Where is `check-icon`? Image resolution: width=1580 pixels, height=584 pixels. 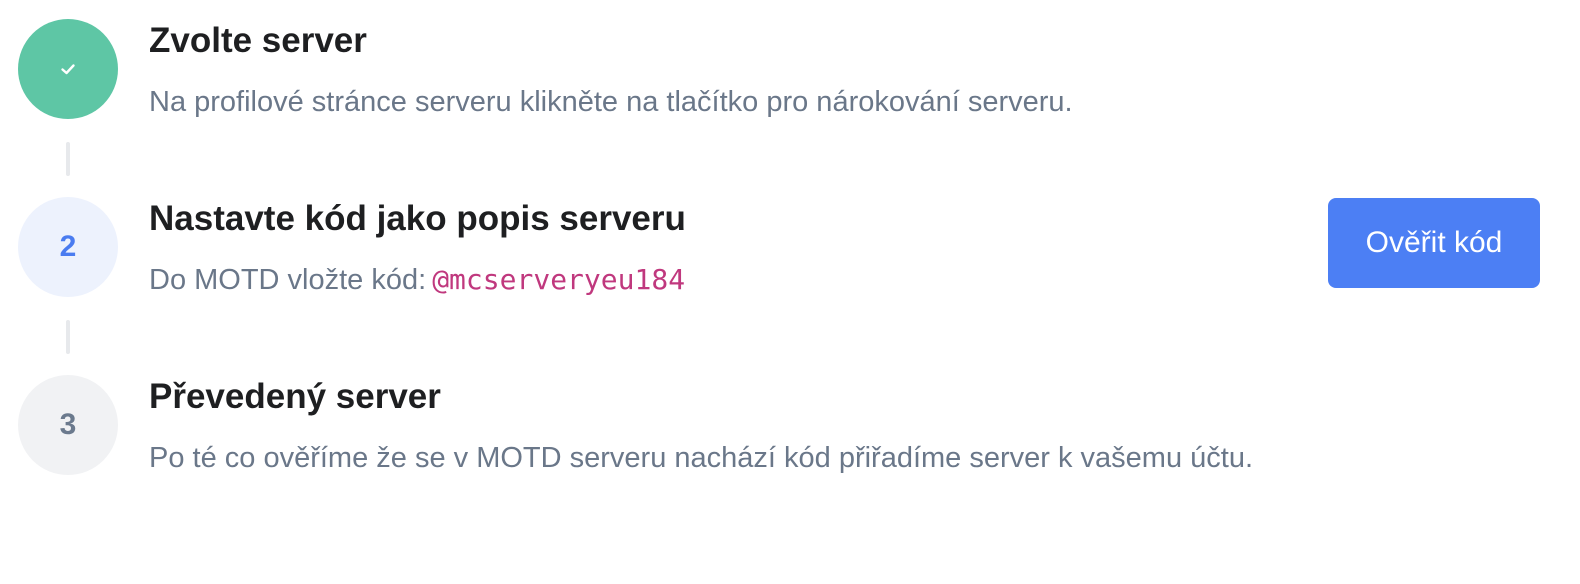
check-icon is located at coordinates (68, 69).